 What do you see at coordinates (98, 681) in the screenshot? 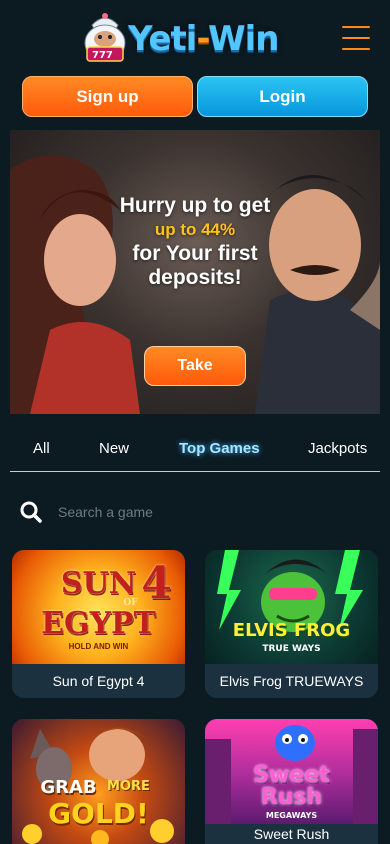
I see `game-name: Sun of Egypt 4` at bounding box center [98, 681].